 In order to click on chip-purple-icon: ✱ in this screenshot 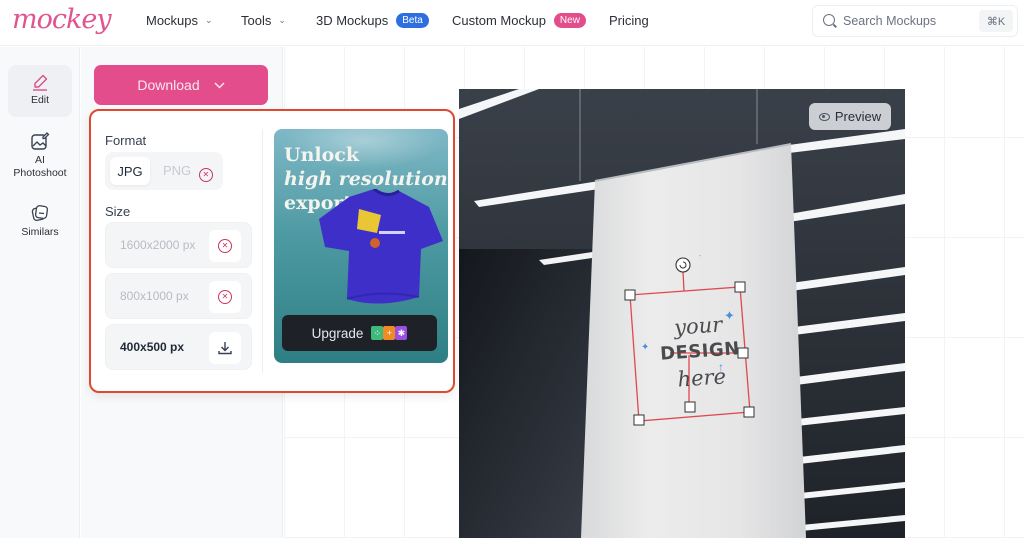, I will do `click(401, 333)`.